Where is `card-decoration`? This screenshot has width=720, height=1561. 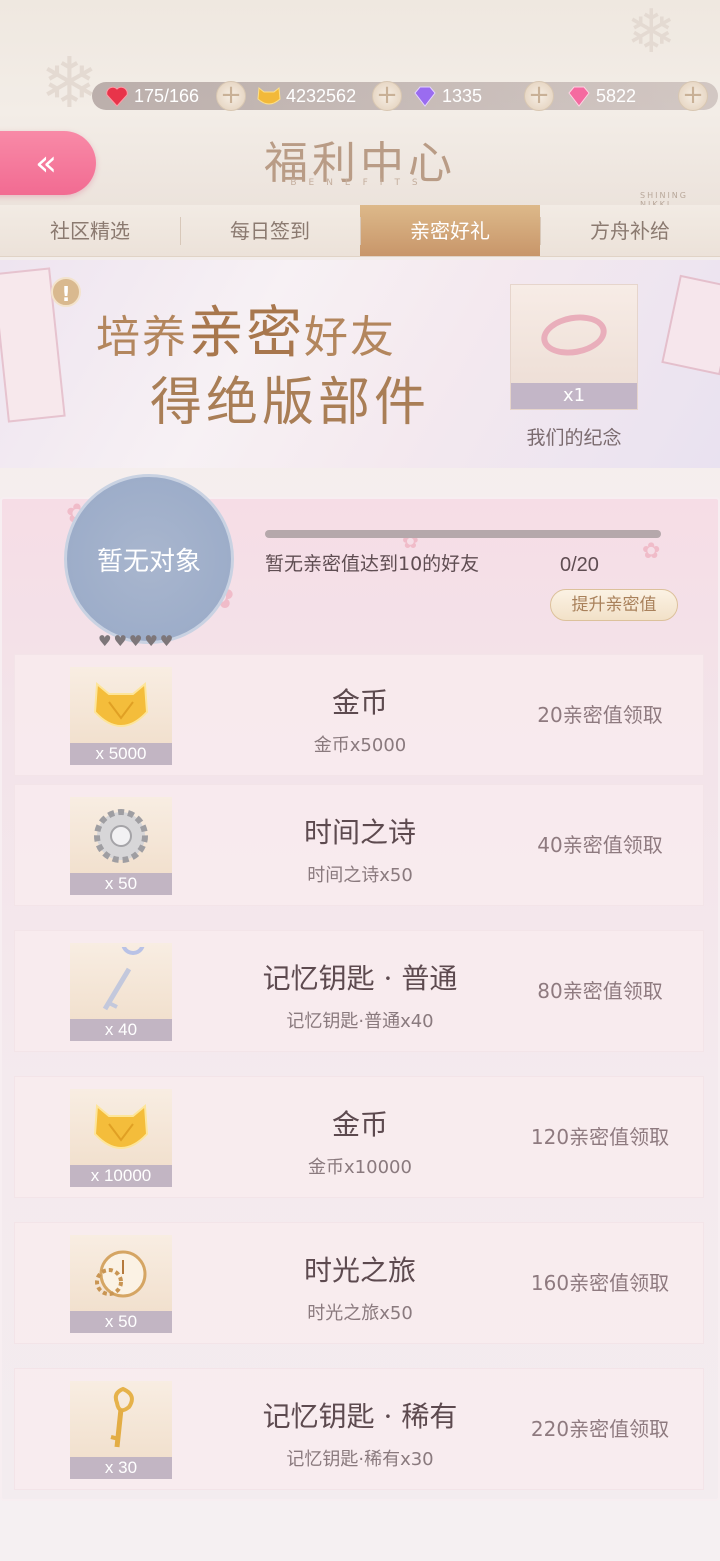
card-decoration is located at coordinates (690, 325).